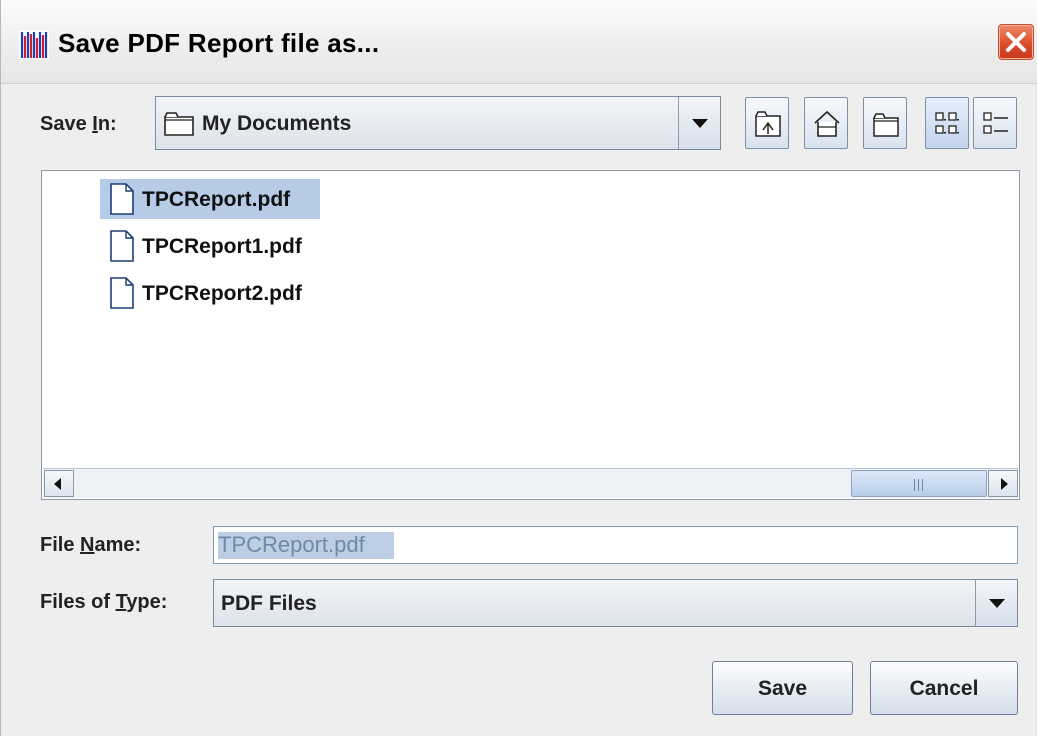 The width and height of the screenshot is (1037, 736). Describe the element at coordinates (944, 688) in the screenshot. I see `cancel-button: Cancel` at that location.